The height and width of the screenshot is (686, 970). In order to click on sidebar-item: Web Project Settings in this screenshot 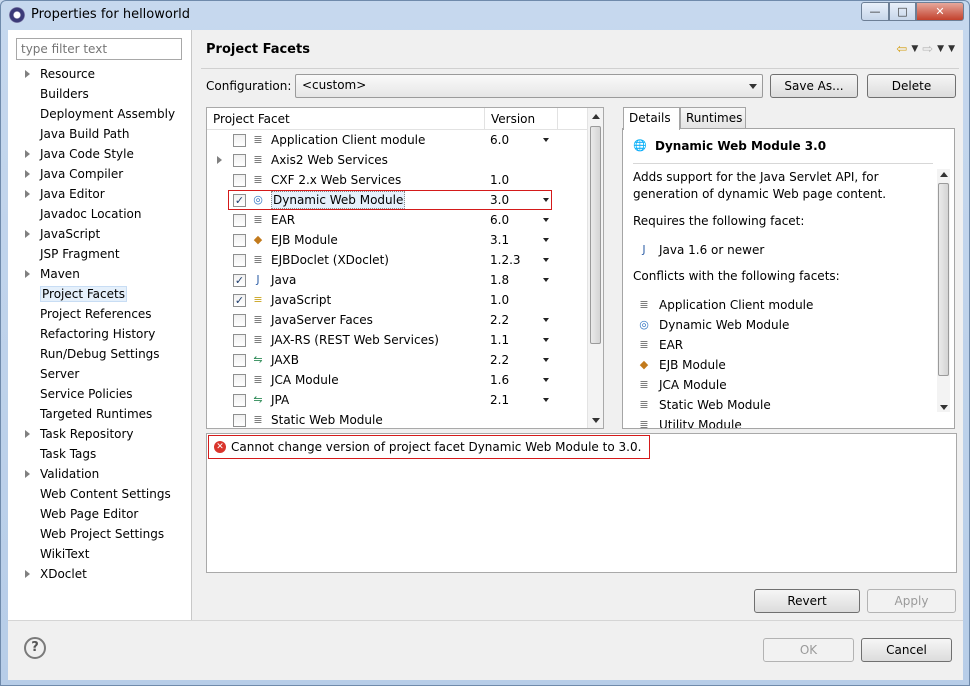, I will do `click(100, 534)`.